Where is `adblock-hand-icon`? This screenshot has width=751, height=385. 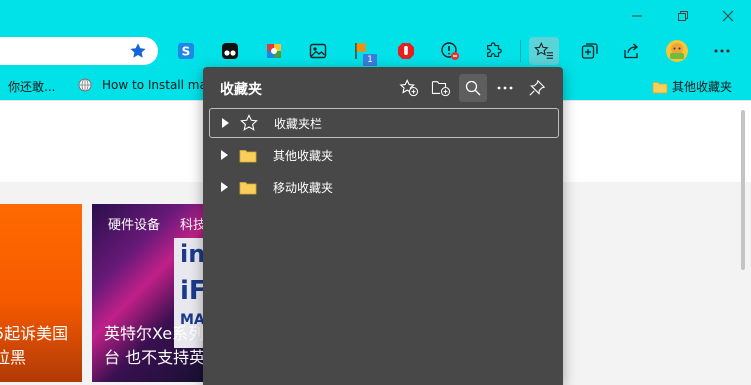
adblock-hand-icon is located at coordinates (406, 51).